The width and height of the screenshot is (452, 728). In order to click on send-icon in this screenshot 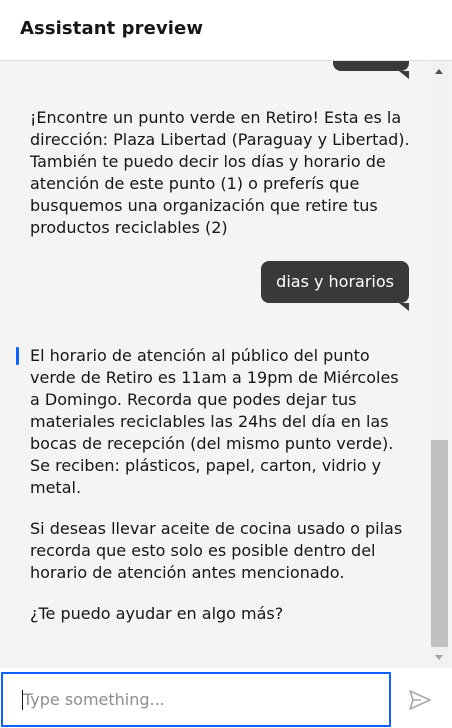, I will do `click(420, 700)`.